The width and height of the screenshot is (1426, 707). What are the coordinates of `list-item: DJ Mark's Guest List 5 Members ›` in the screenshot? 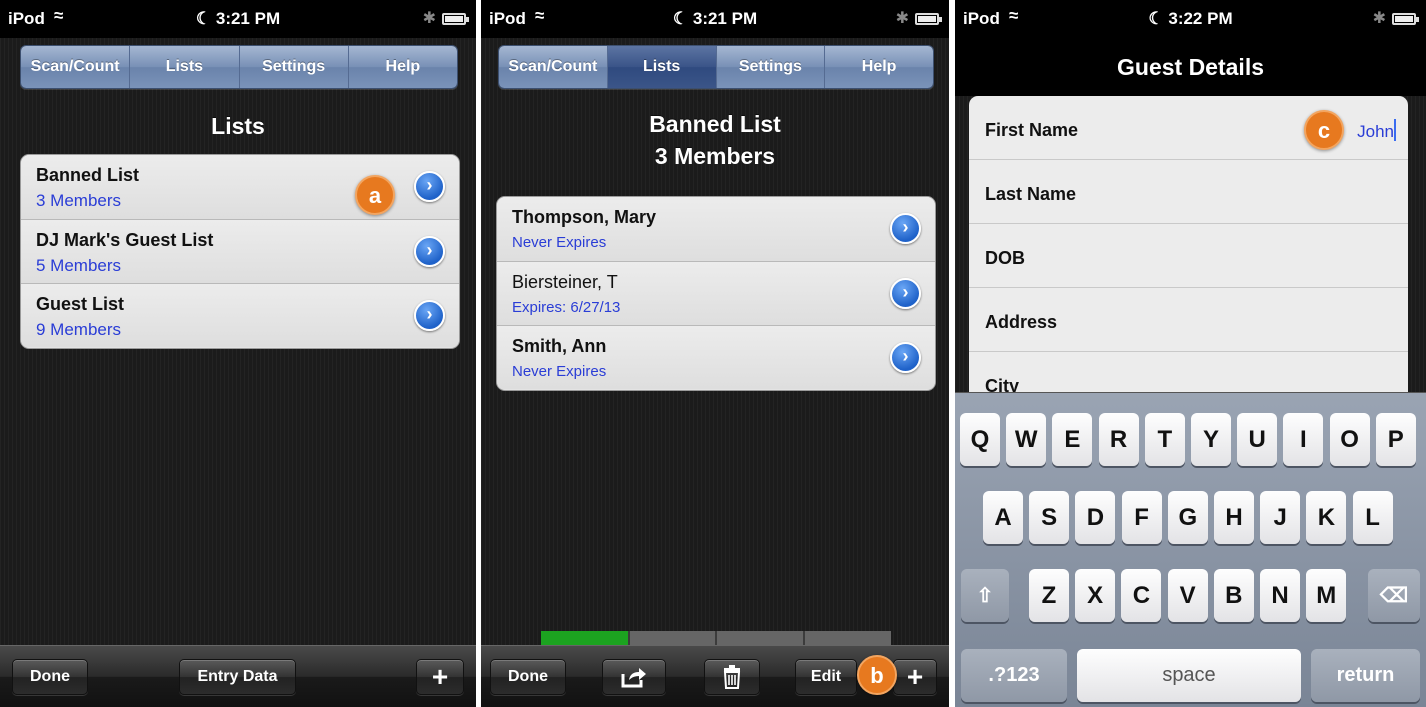 It's located at (240, 251).